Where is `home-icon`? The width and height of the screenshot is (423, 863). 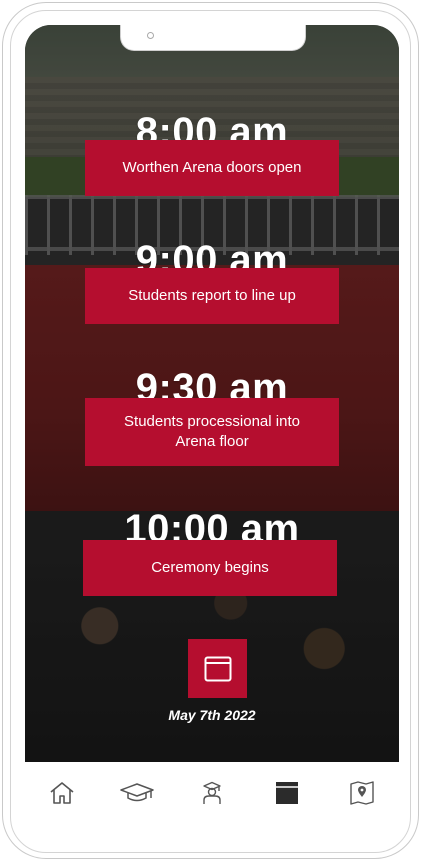
home-icon is located at coordinates (62, 793).